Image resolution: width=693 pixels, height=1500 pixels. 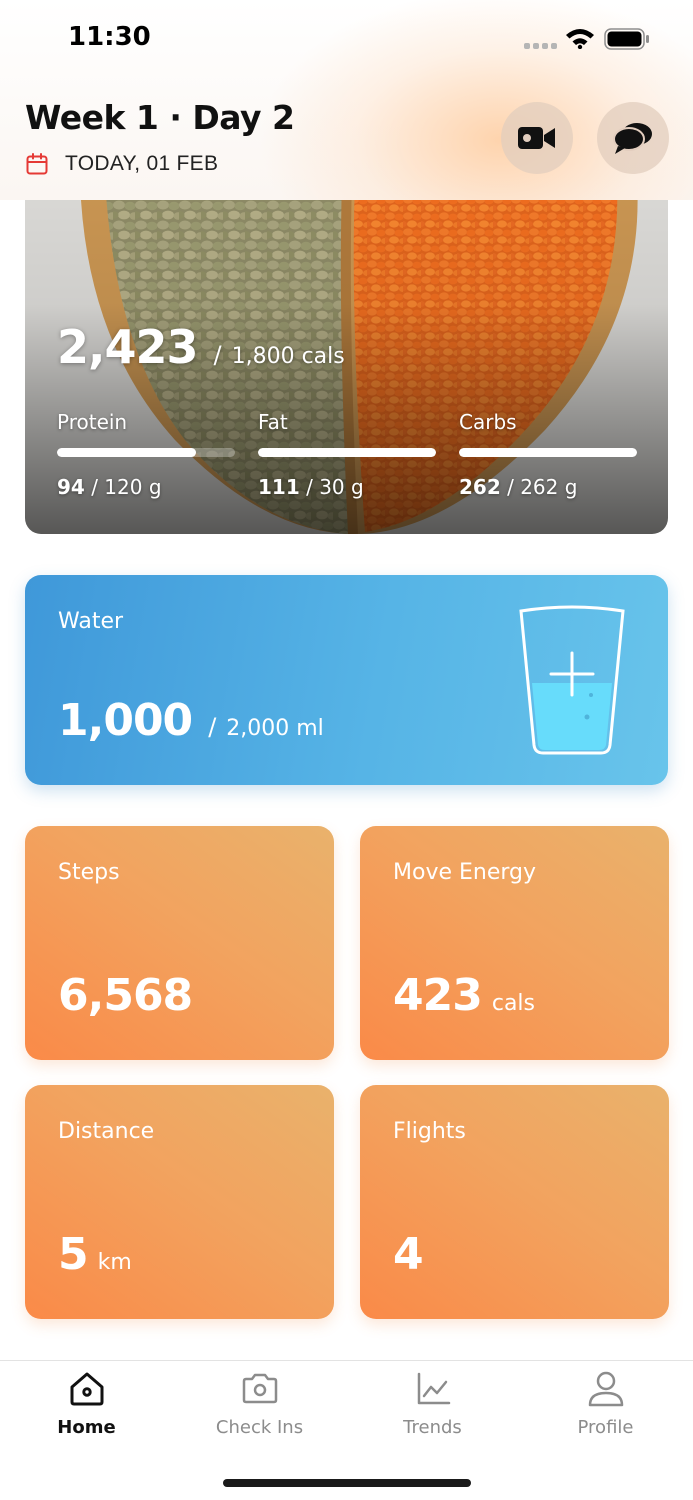 What do you see at coordinates (514, 943) in the screenshot?
I see `move-energy-tile: Move Energy 423 cals` at bounding box center [514, 943].